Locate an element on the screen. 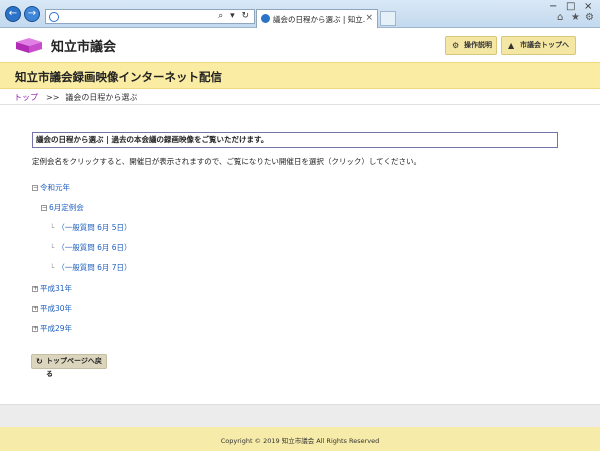  tree-label: 平成29年 is located at coordinates (56, 328).